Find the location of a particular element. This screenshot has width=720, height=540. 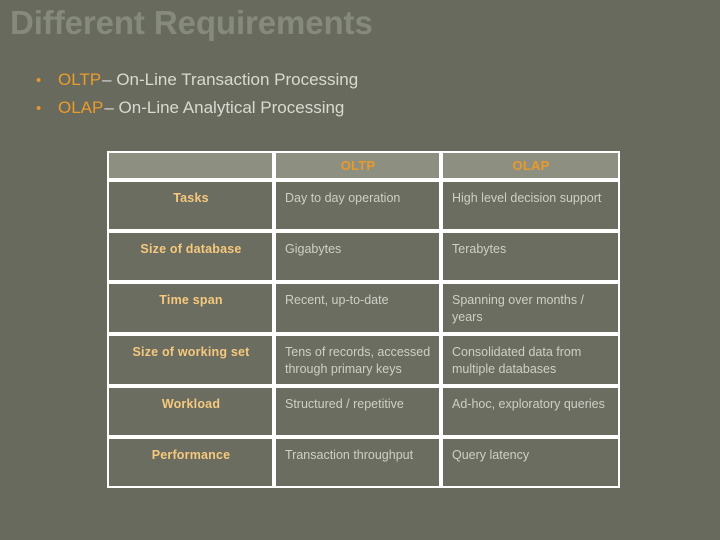

list-item: • OLAP – On-Line Analytical Processing is located at coordinates (348, 108).